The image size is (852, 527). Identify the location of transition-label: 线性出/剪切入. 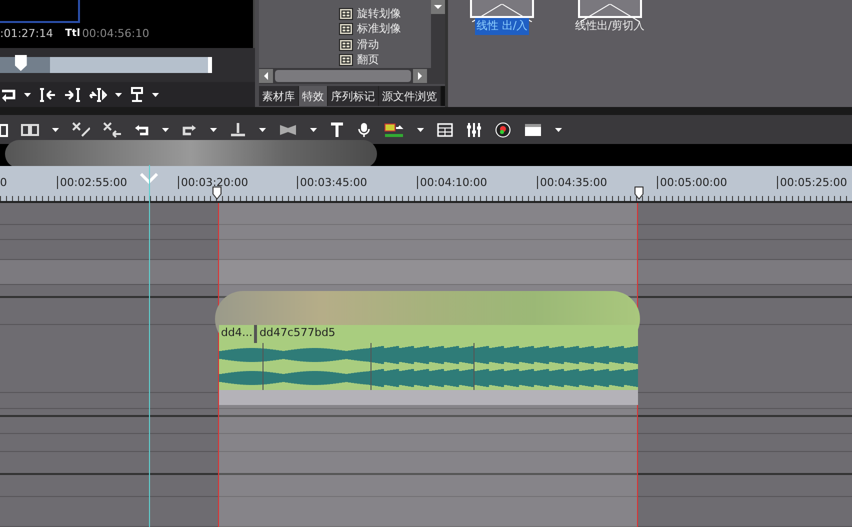
(610, 26).